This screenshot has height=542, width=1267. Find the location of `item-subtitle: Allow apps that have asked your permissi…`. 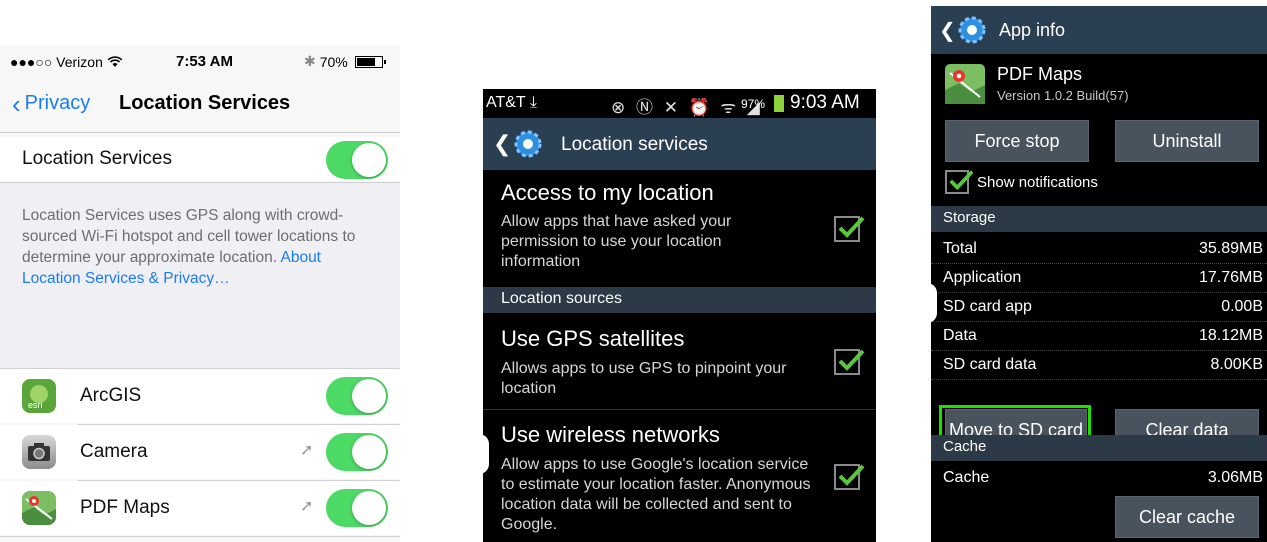

item-subtitle: Allow apps that have asked your permissi… is located at coordinates (616, 241).